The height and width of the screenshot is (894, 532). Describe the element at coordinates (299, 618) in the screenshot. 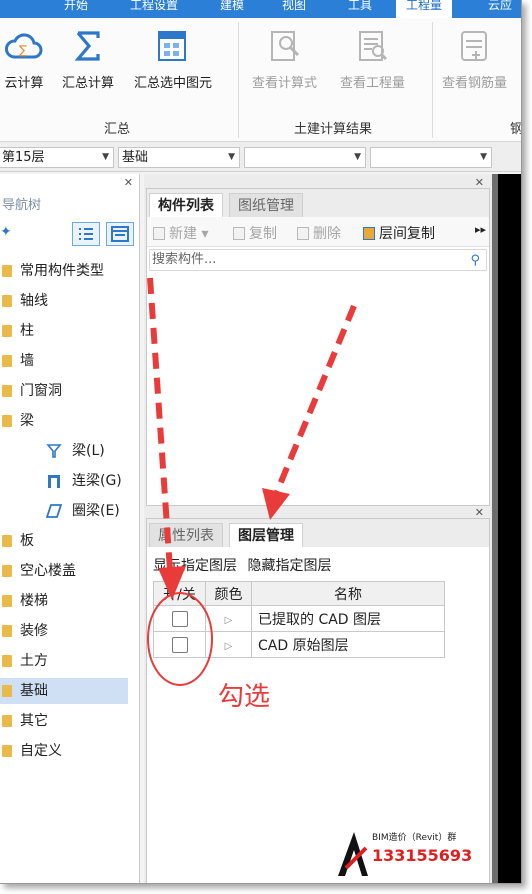

I see `table-row: ▷ 已提取的 CAD 图层` at that location.